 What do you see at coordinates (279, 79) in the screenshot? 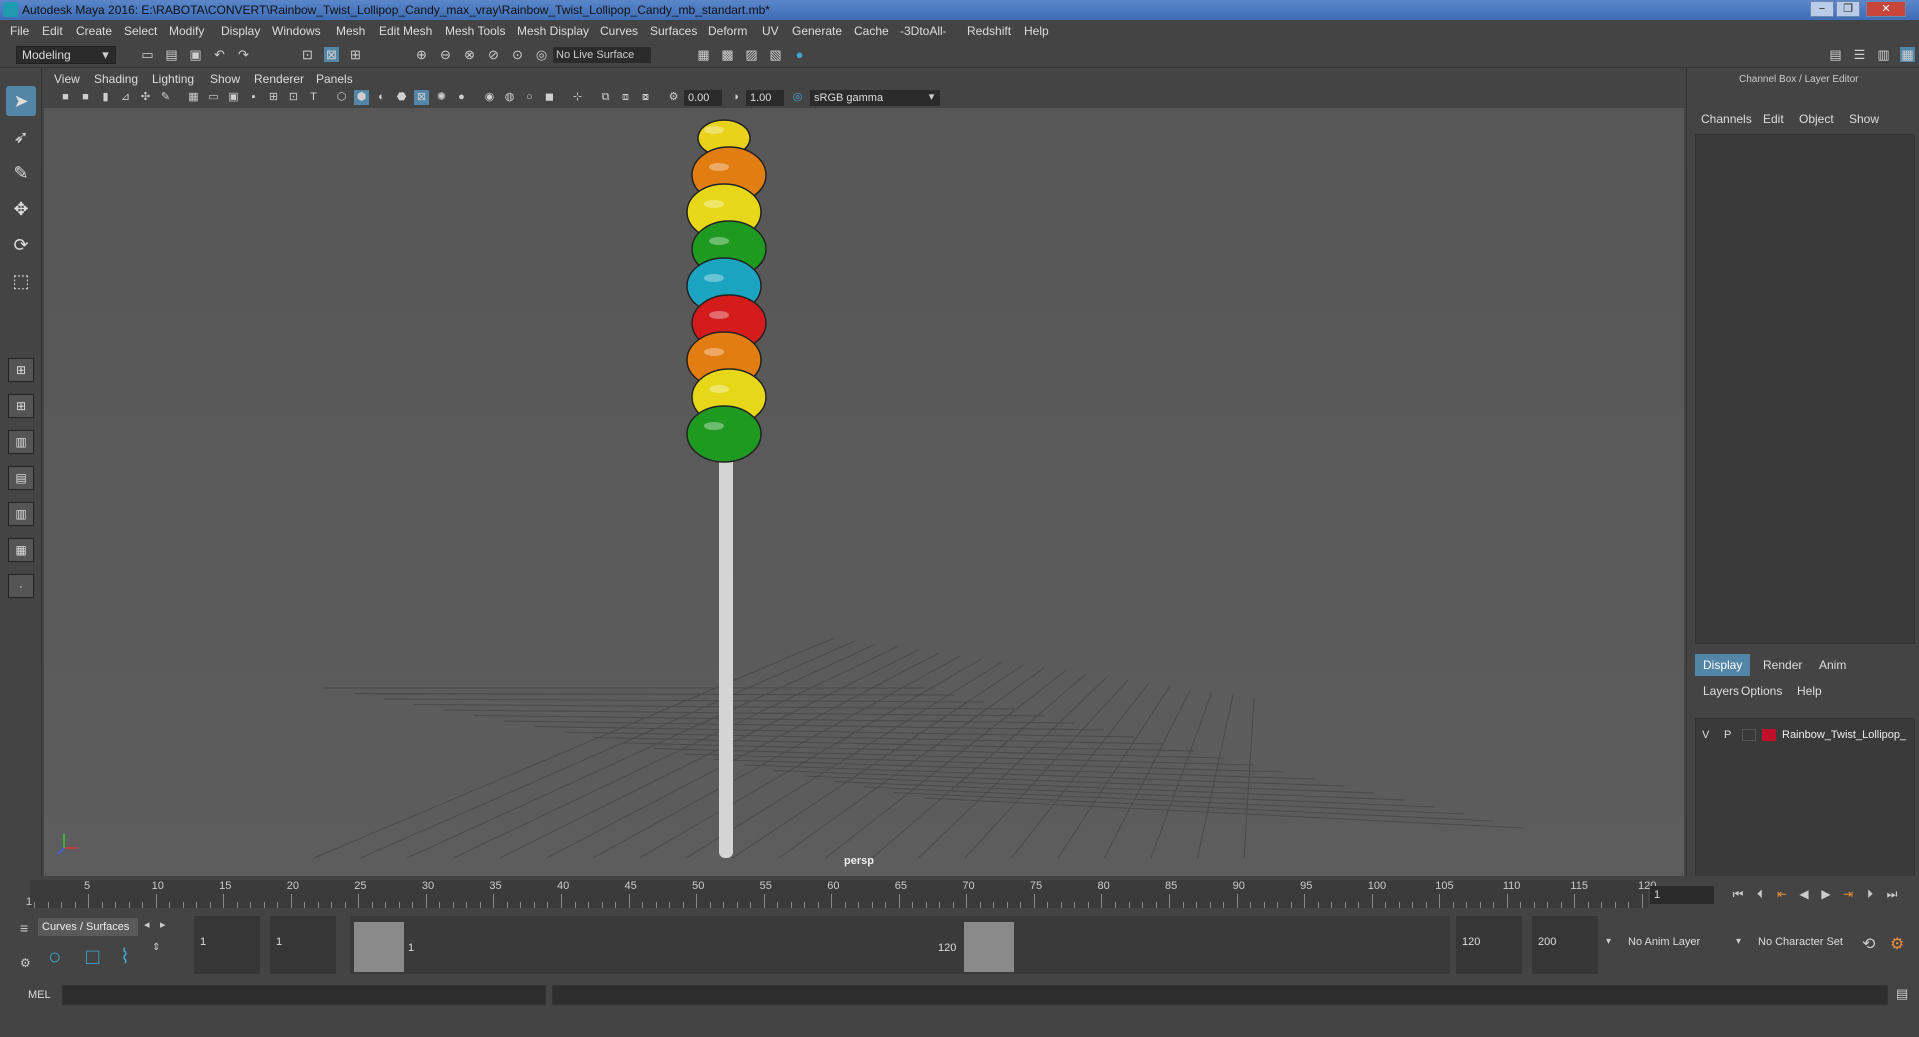
I see `vp-menu-renderer: Renderer` at bounding box center [279, 79].